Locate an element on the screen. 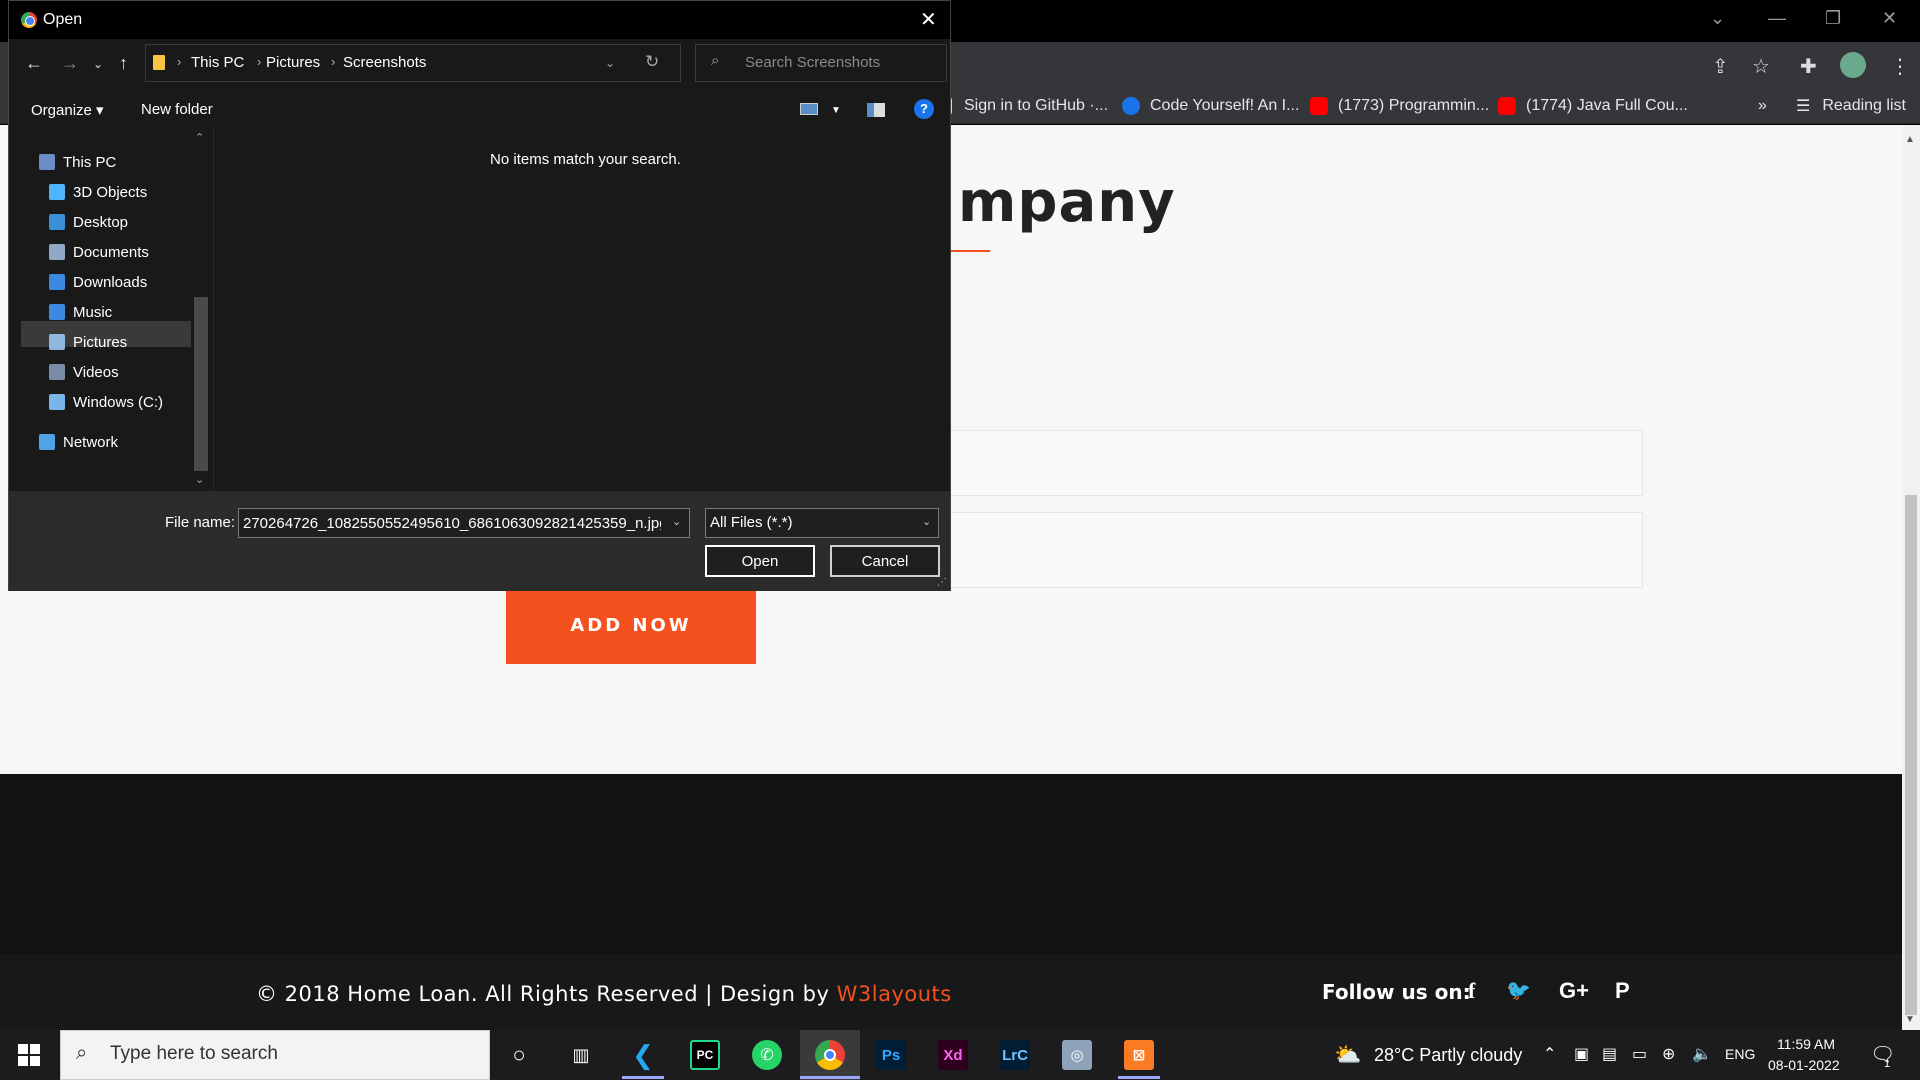 The height and width of the screenshot is (1080, 1920). back-arrow-icon: ← is located at coordinates (34, 63).